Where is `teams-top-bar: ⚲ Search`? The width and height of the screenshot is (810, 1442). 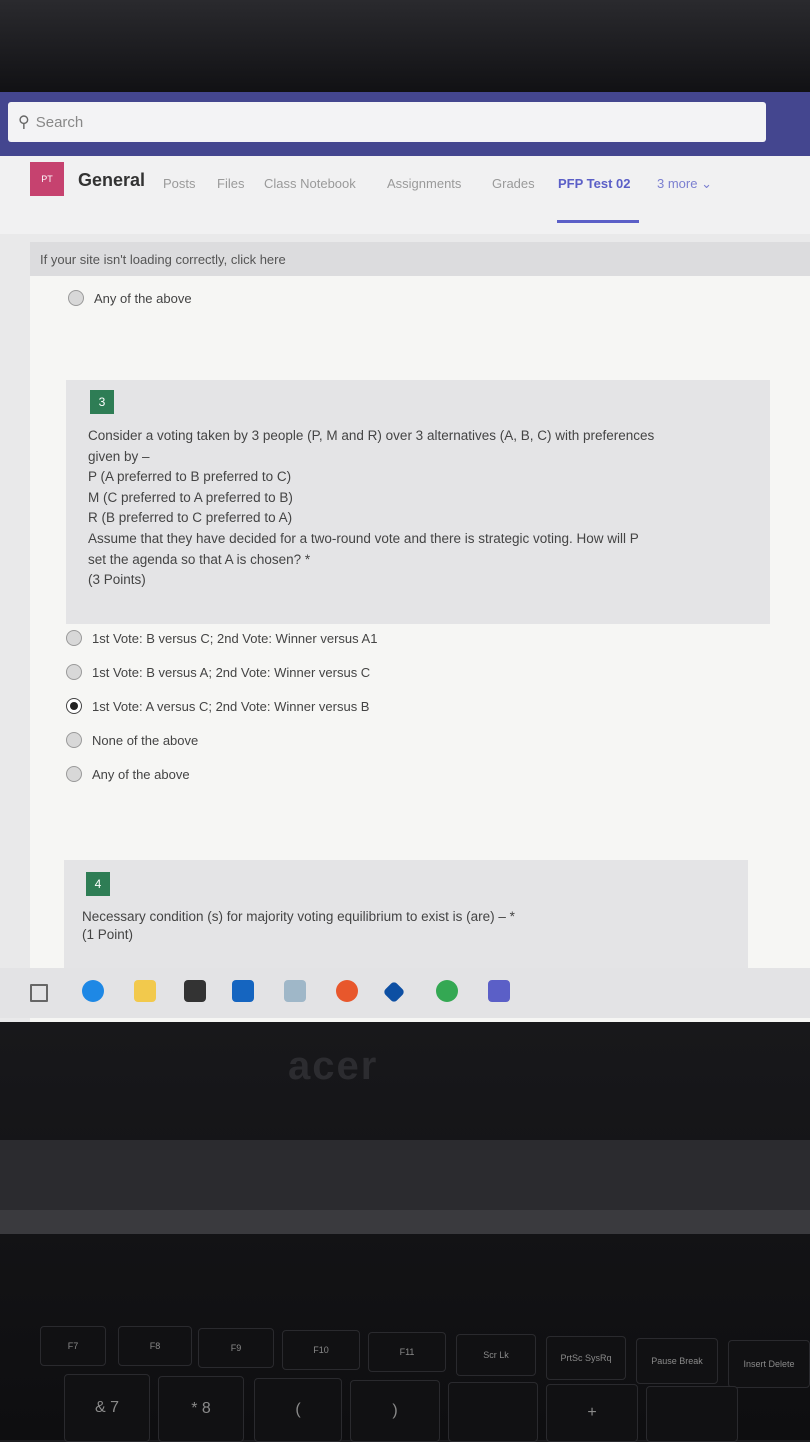 teams-top-bar: ⚲ Search is located at coordinates (405, 124).